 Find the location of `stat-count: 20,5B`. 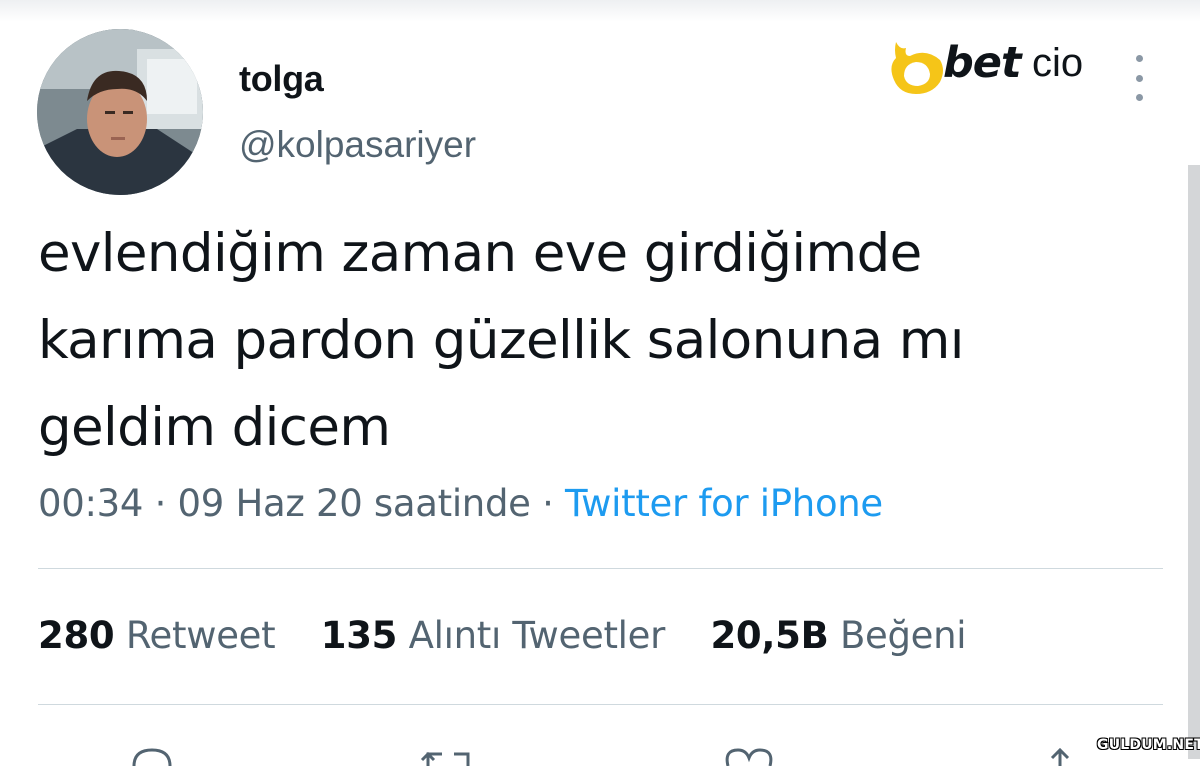

stat-count: 20,5B is located at coordinates (769, 635).